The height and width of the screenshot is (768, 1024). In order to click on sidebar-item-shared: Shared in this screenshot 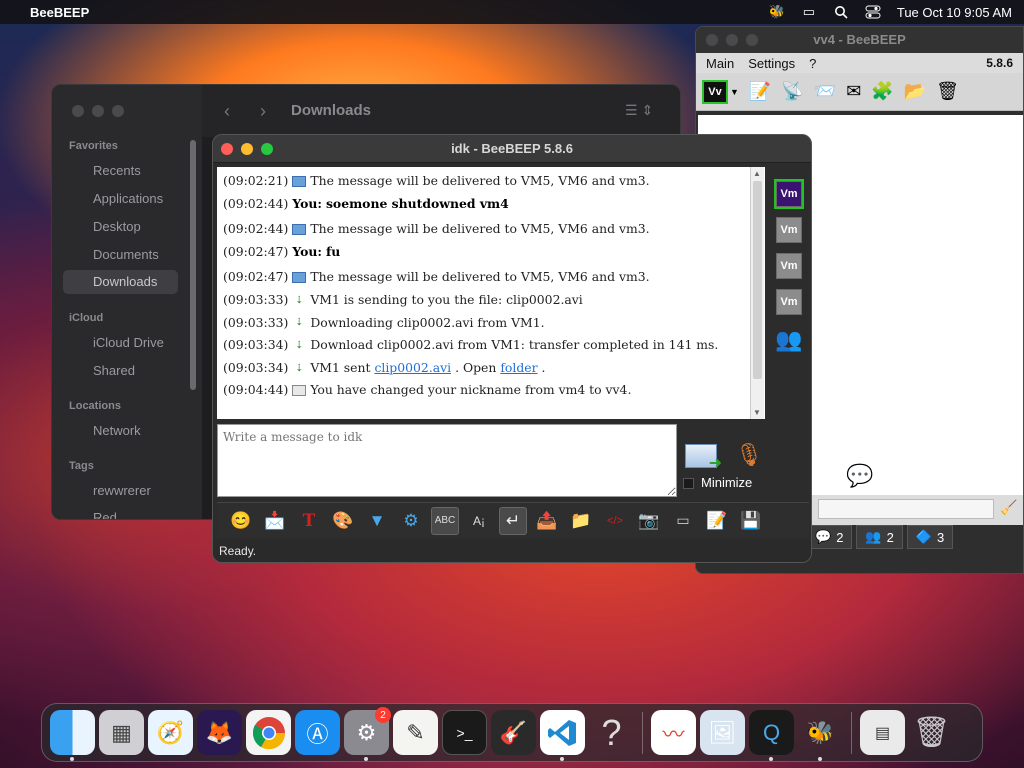, I will do `click(114, 370)`.